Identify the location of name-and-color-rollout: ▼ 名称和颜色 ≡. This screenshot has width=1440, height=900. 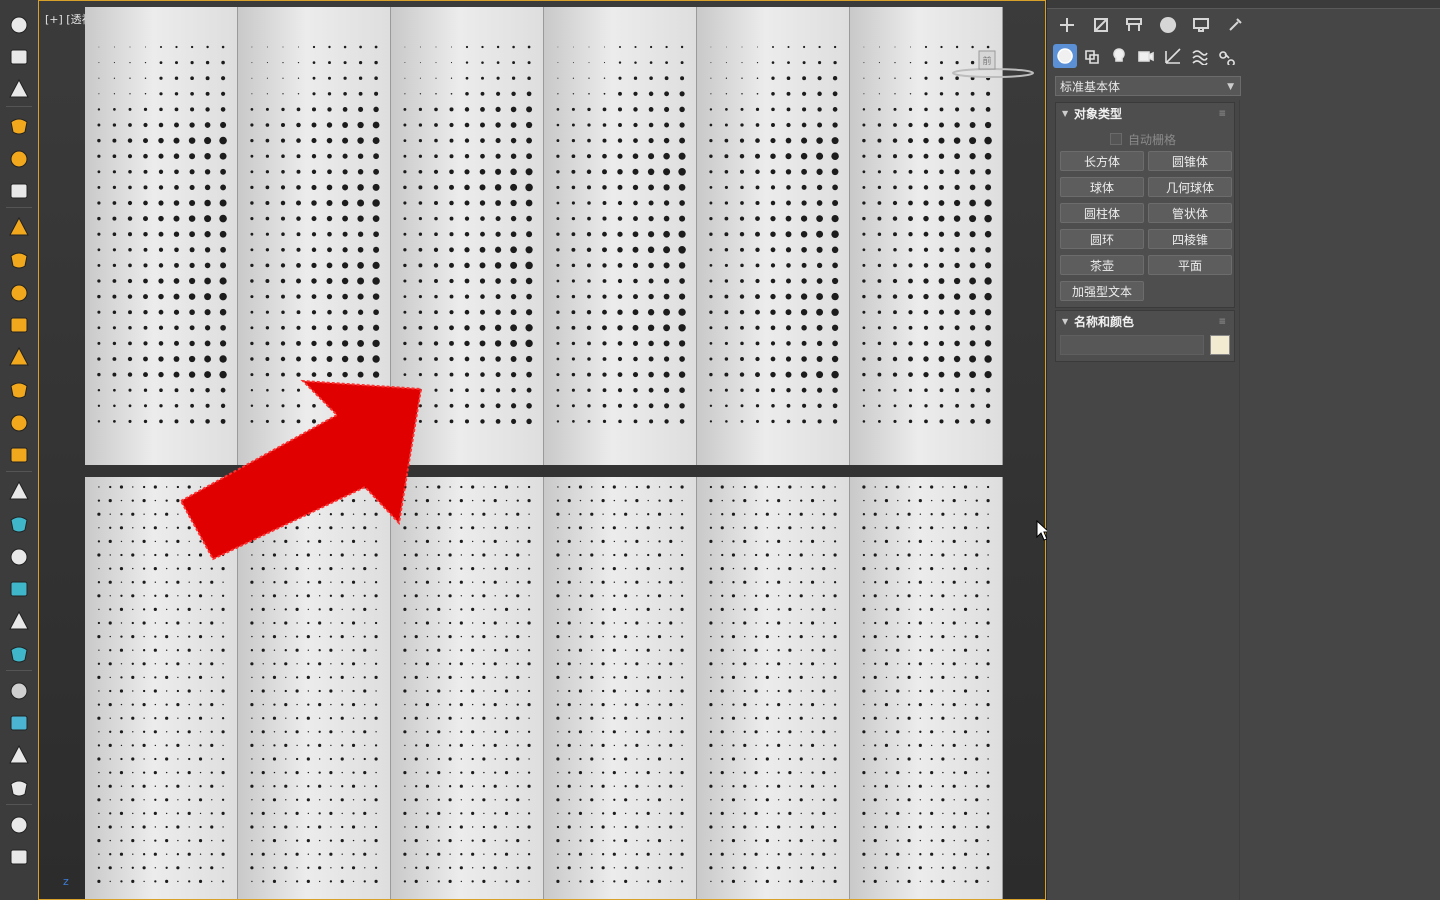
(1145, 336).